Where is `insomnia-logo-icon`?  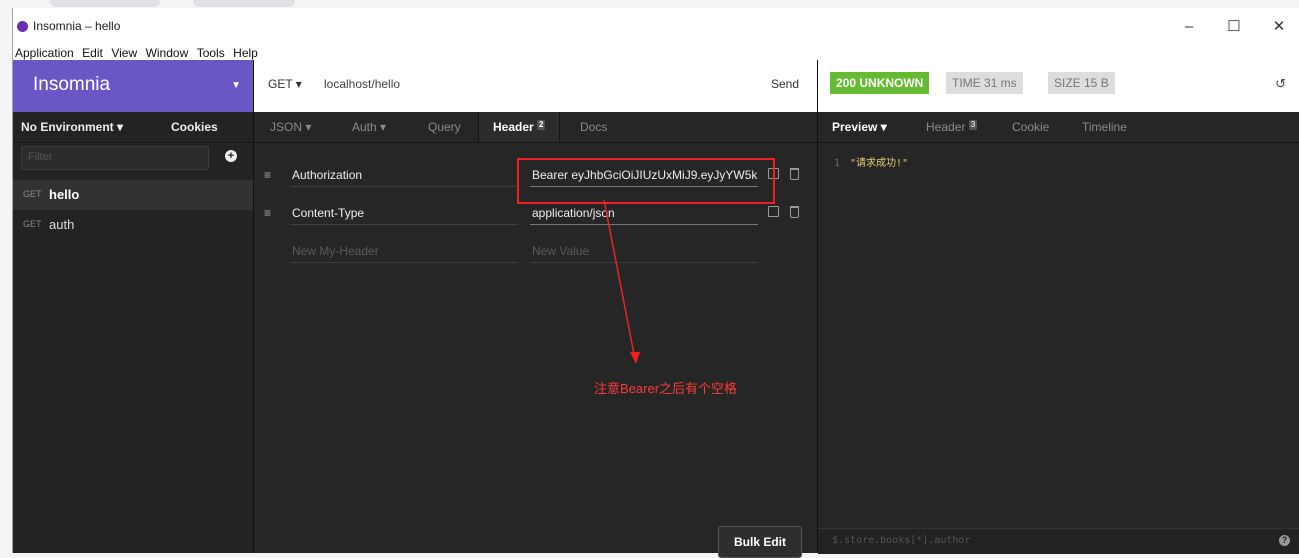 insomnia-logo-icon is located at coordinates (22, 26).